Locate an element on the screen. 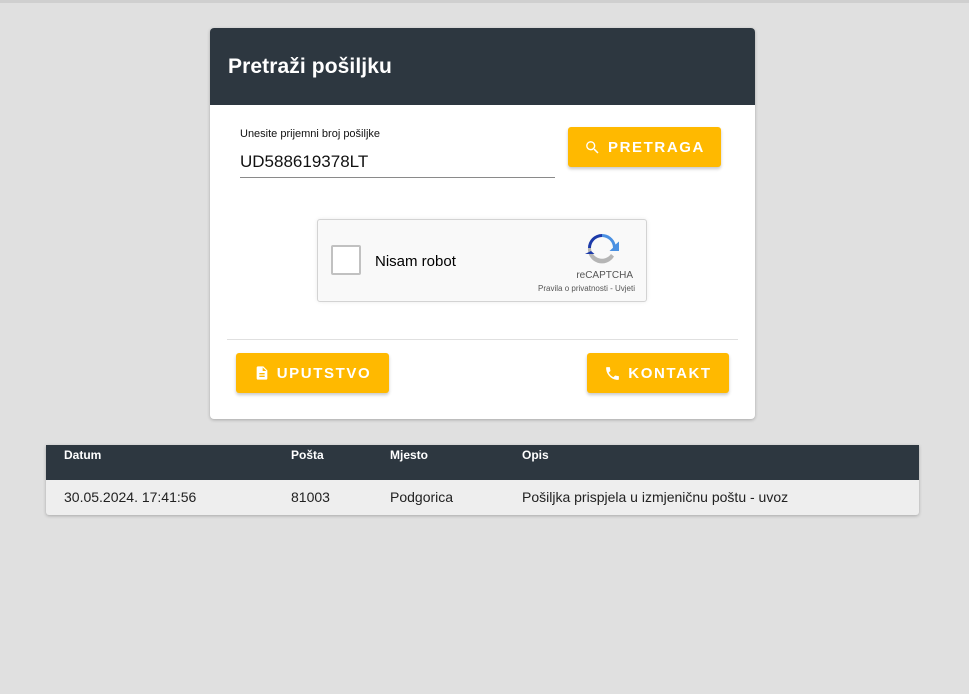 This screenshot has width=969, height=694. contact-button: KONTAKT is located at coordinates (658, 373).